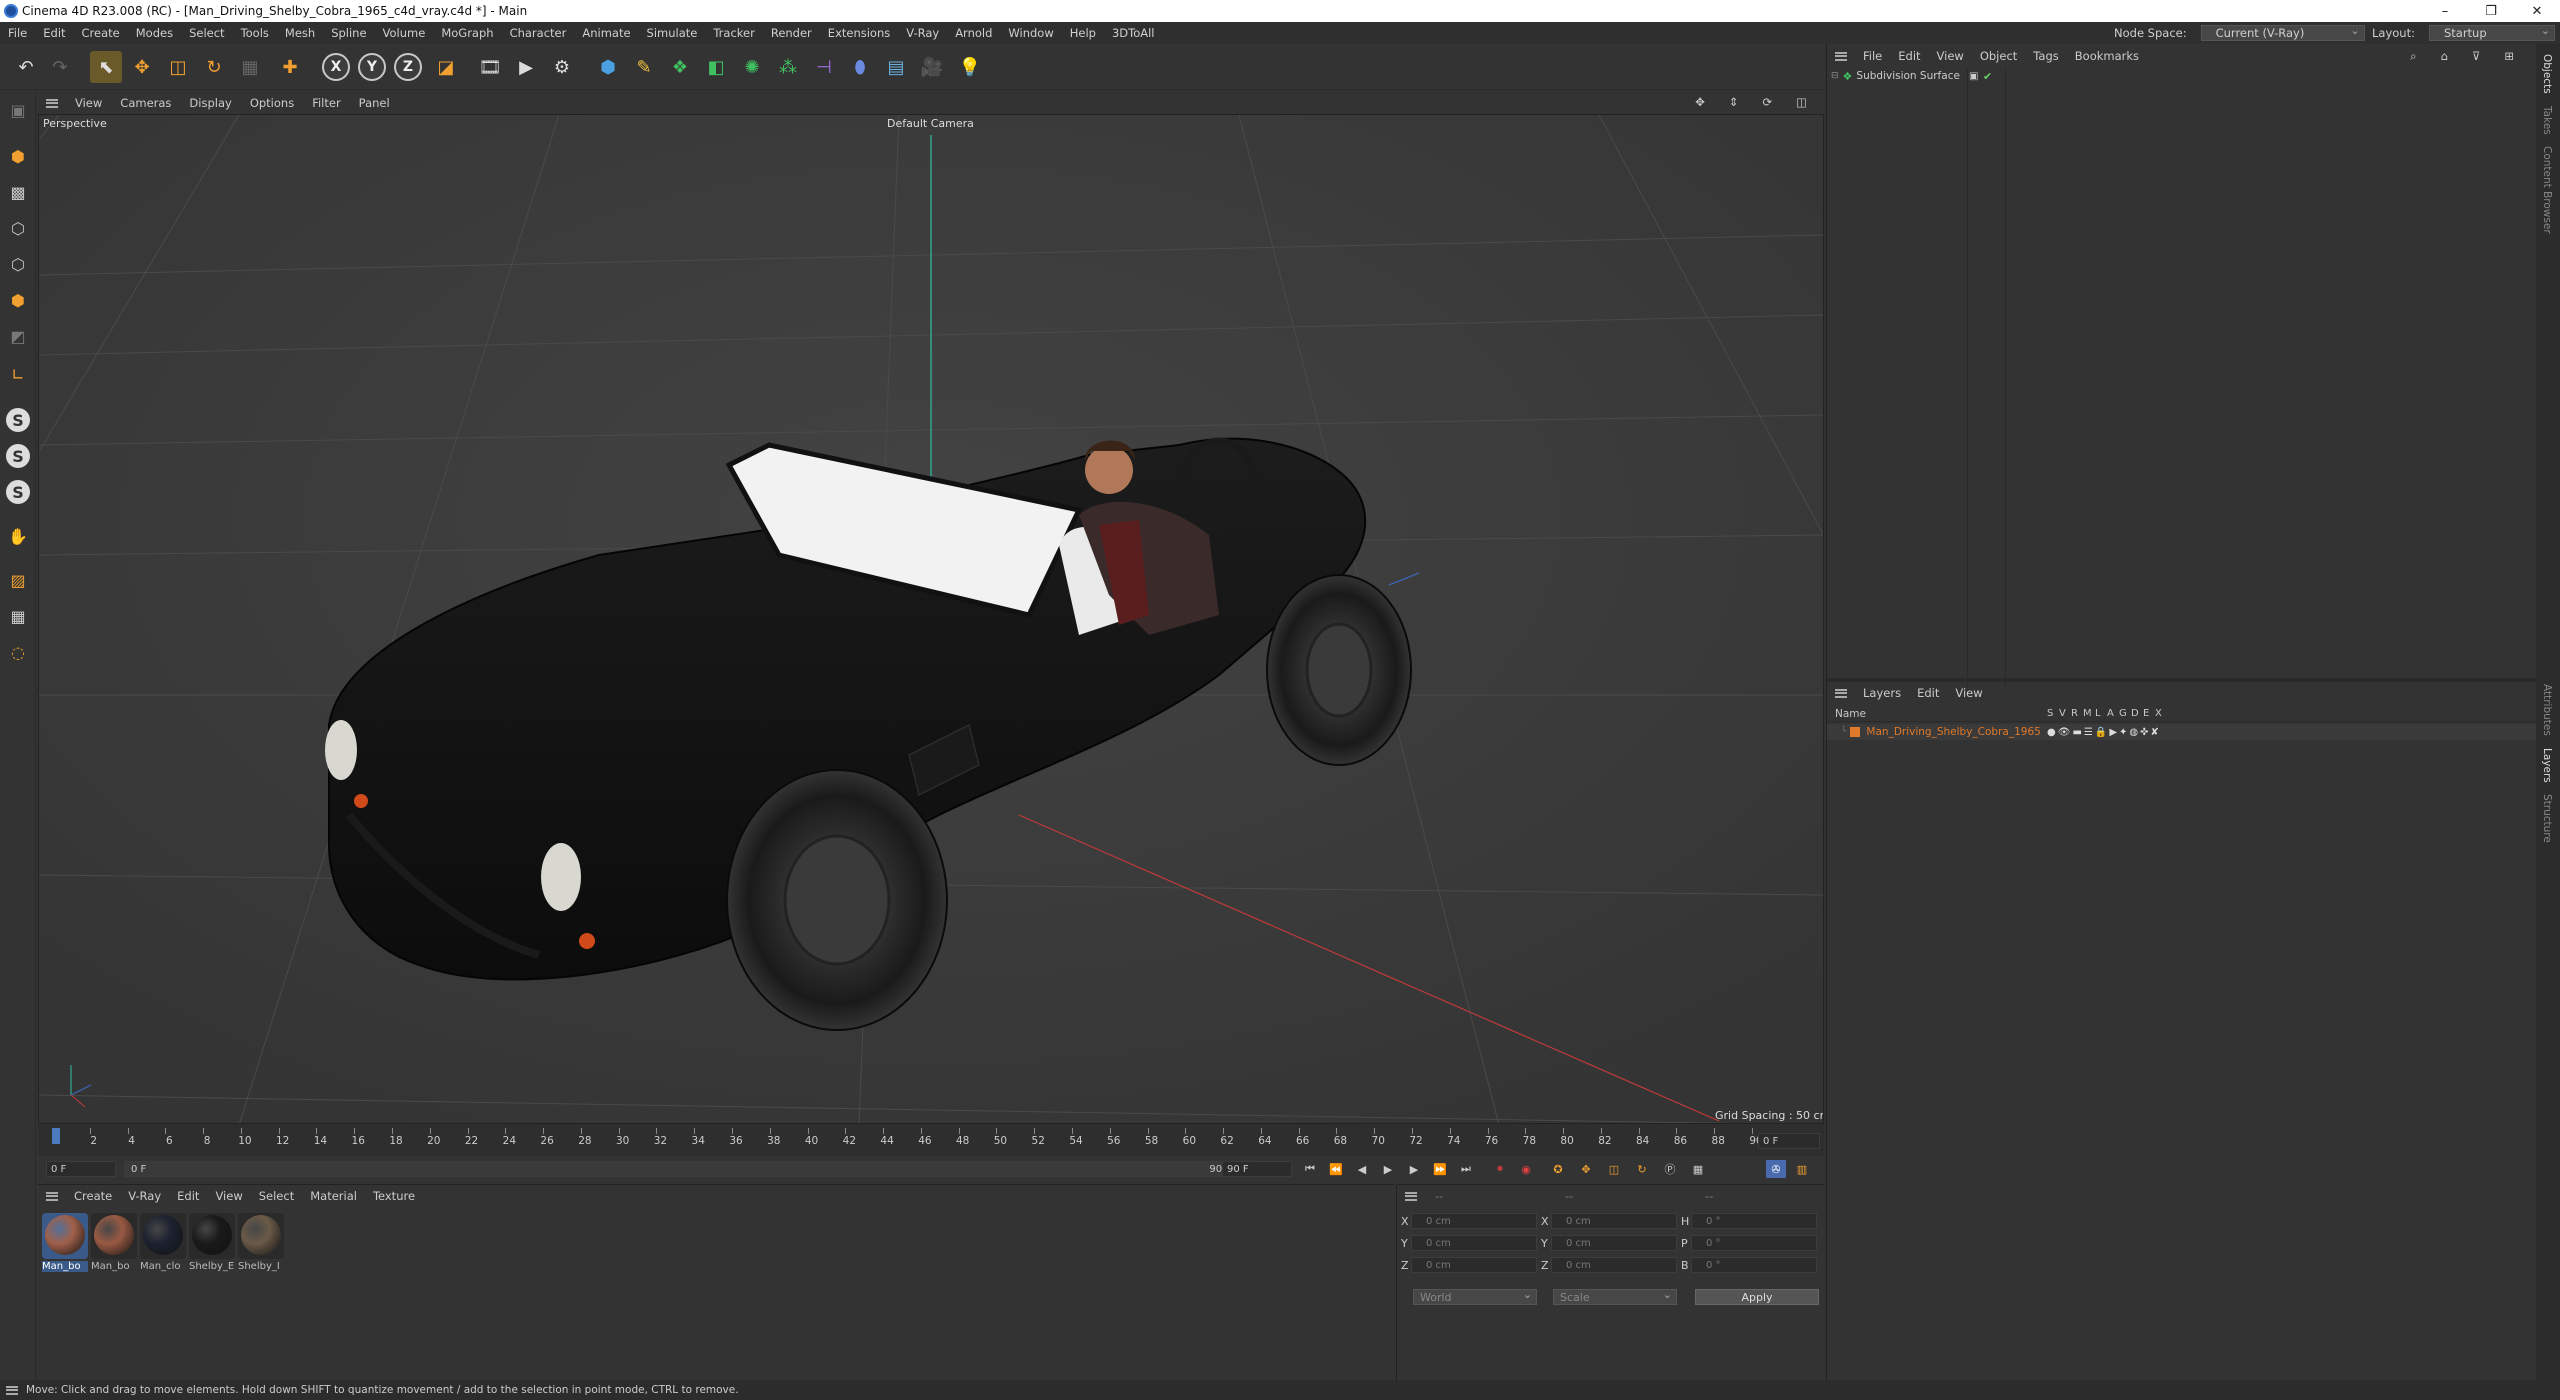  I want to click on viewport-menu-filter: Filter, so click(326, 103).